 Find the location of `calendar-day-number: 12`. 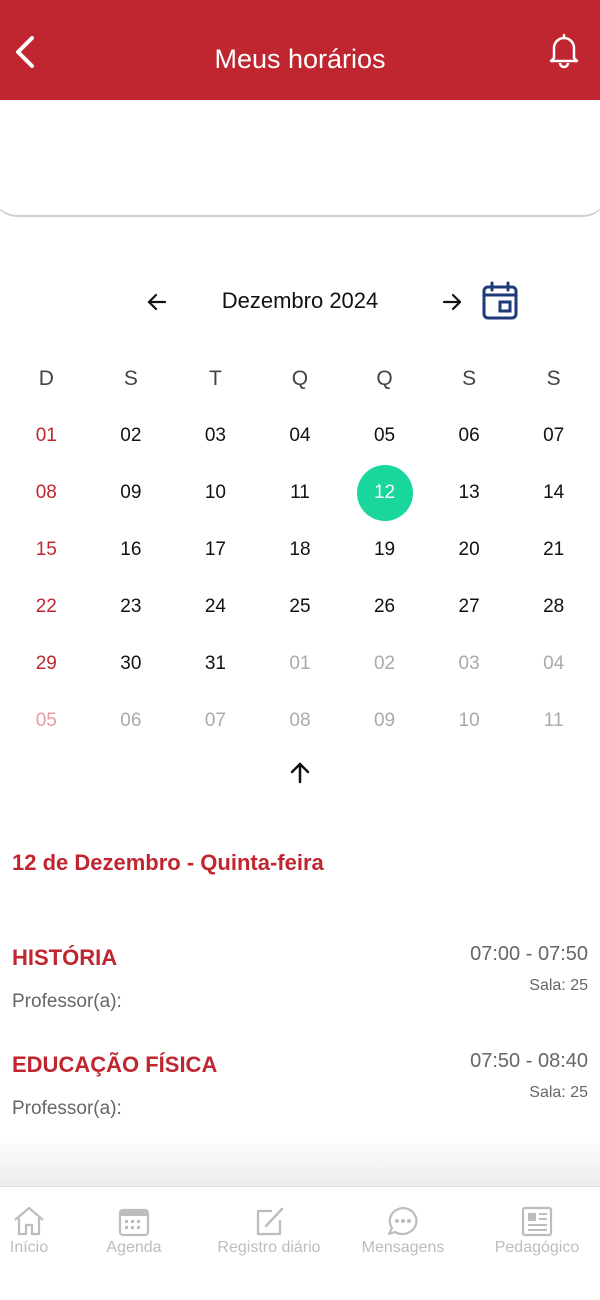

calendar-day-number: 12 is located at coordinates (384, 492).